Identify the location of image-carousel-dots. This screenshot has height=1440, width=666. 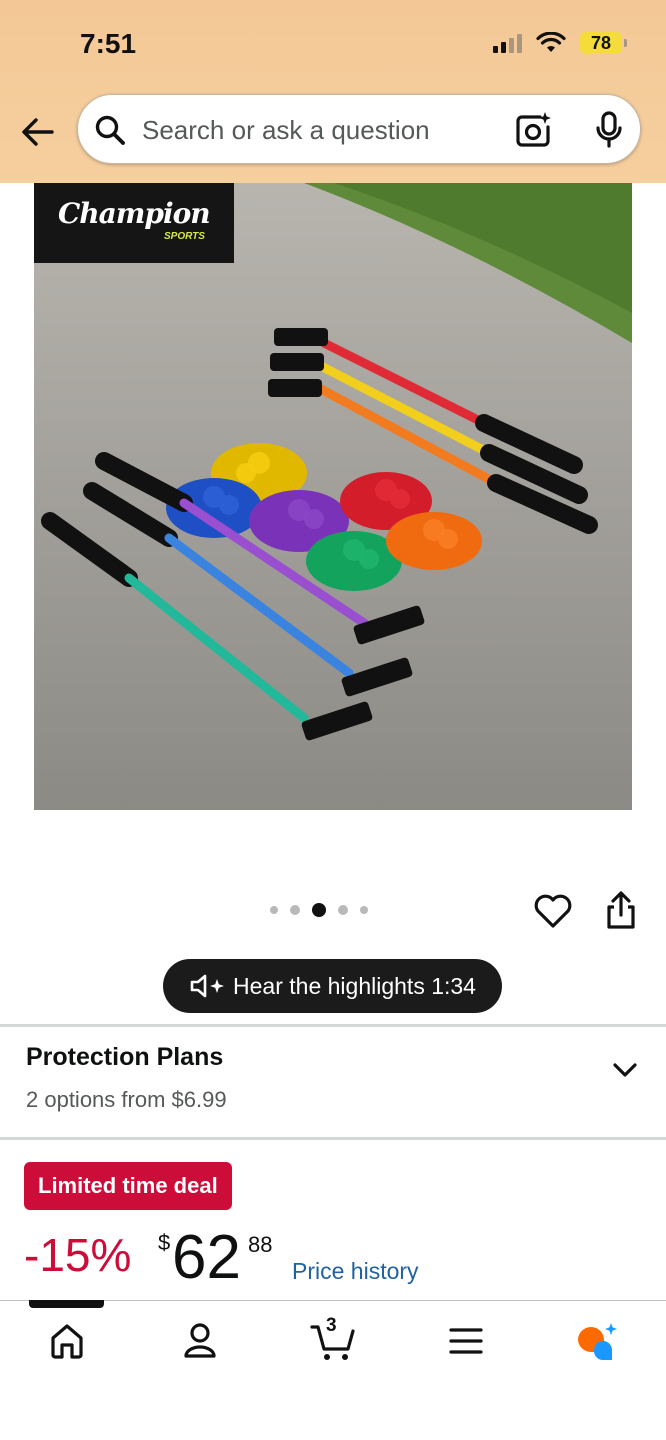
(319, 910).